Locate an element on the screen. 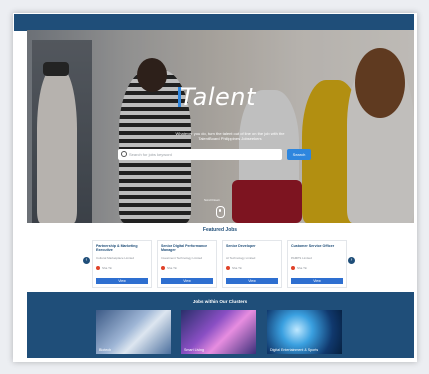 This screenshot has width=429, height=374. job-title: Senior Developer is located at coordinates (253, 246).